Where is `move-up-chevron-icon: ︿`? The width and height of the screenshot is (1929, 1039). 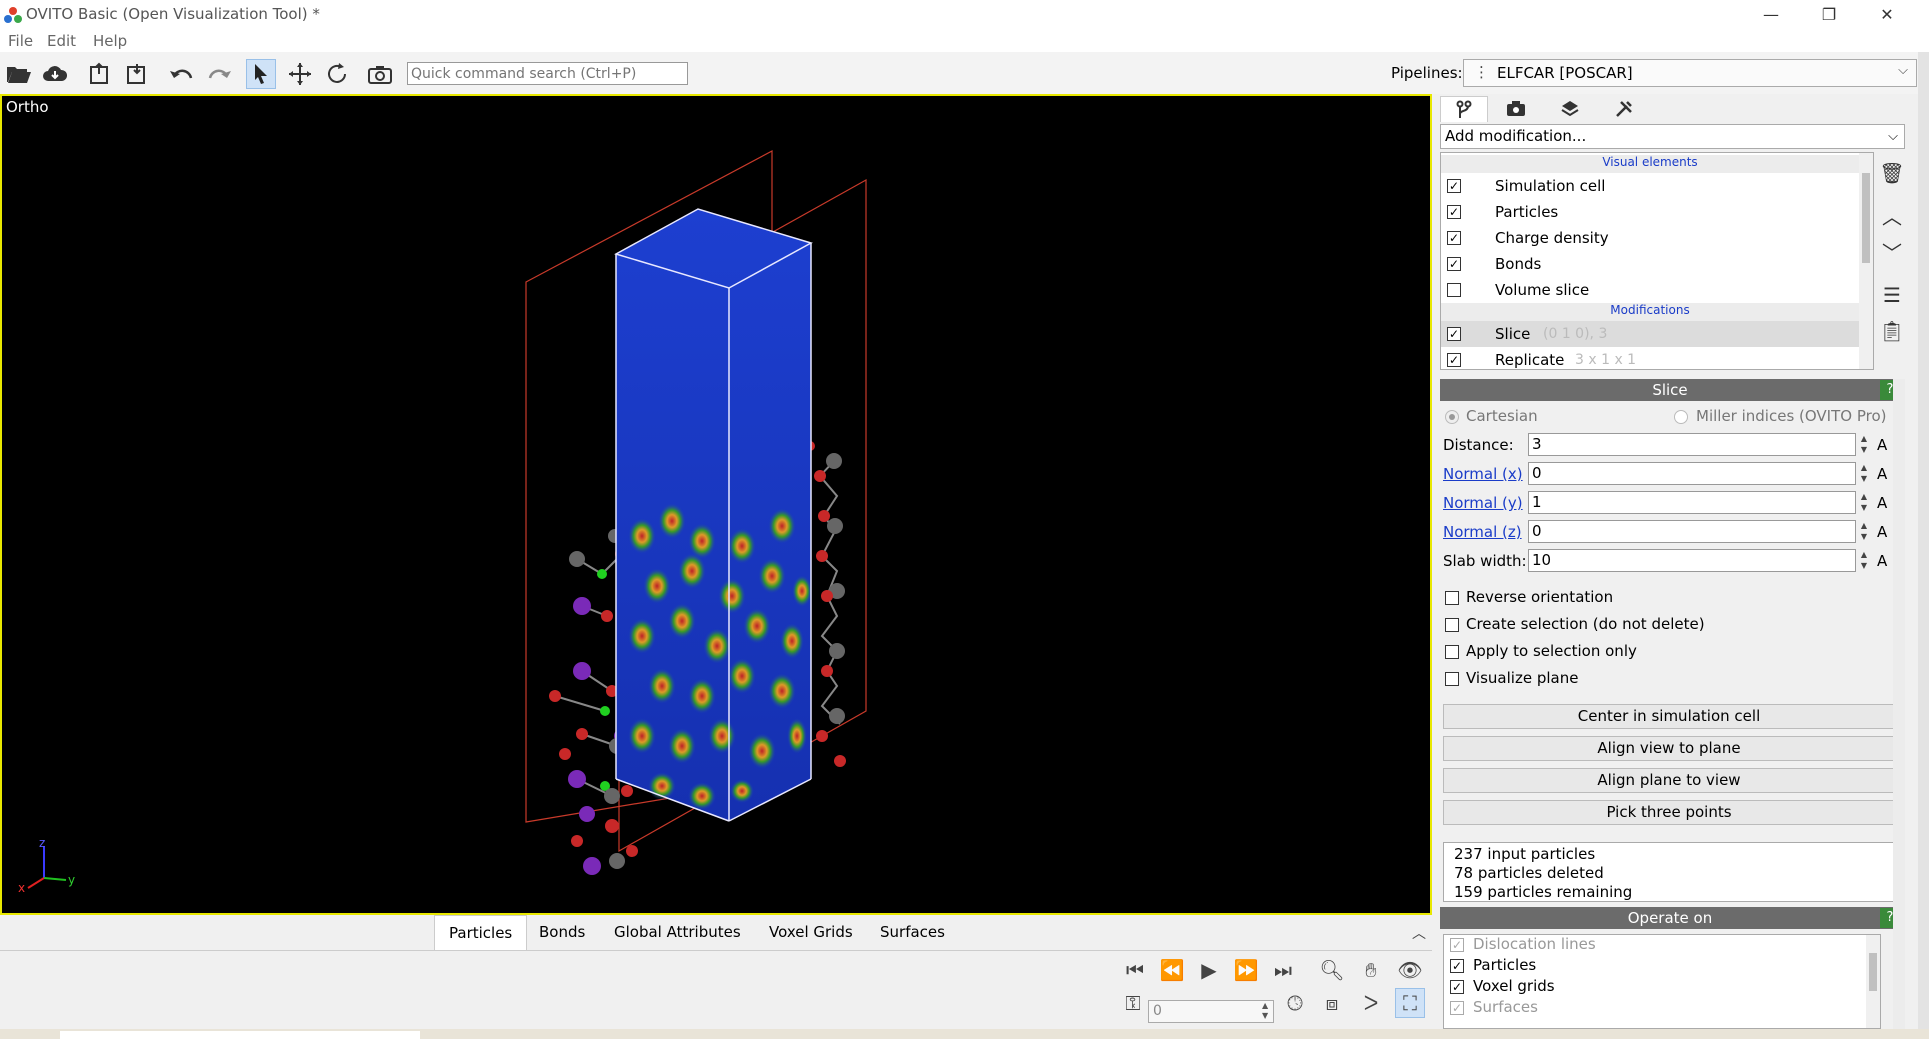
move-up-chevron-icon: ︿ is located at coordinates (1892, 215).